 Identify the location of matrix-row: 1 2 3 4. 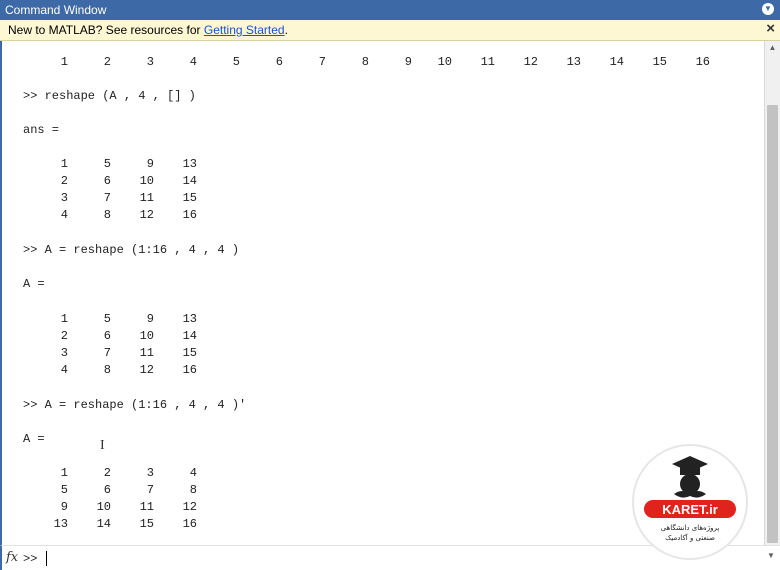
(372, 473).